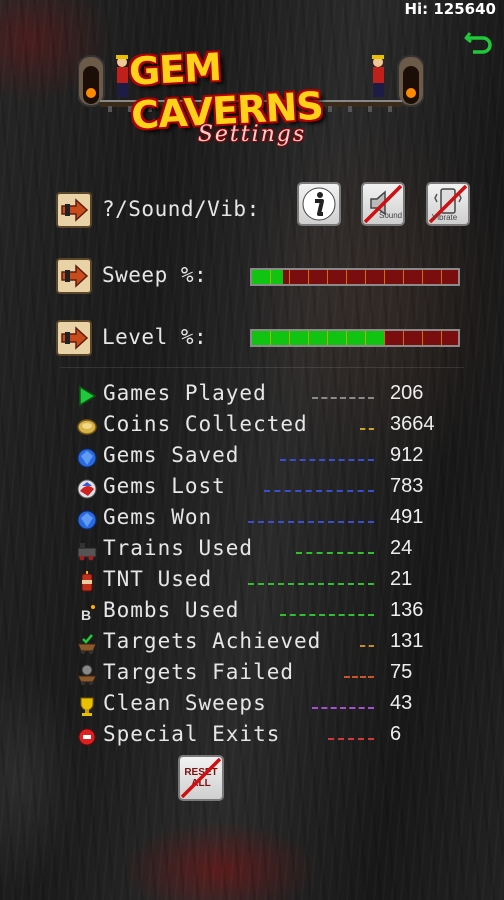  I want to click on coin-icon, so click(87, 427).